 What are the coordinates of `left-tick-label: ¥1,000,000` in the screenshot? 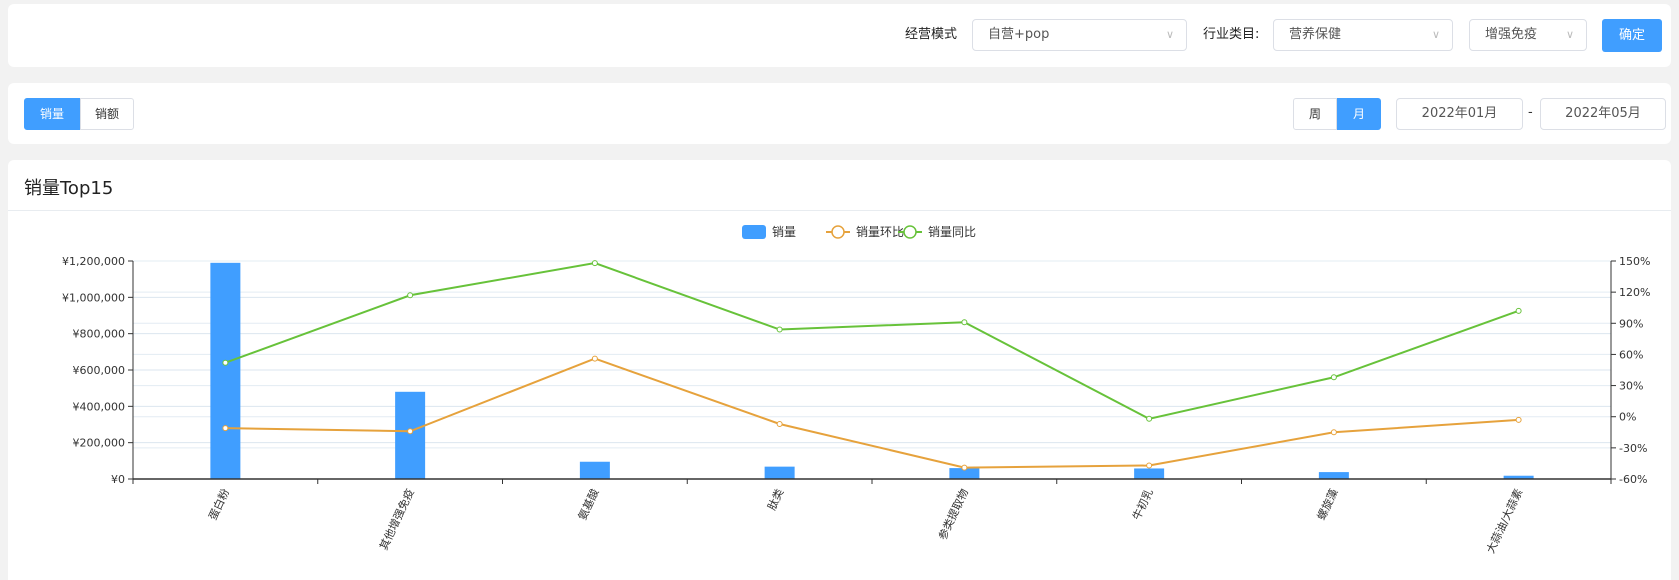 It's located at (93, 297).